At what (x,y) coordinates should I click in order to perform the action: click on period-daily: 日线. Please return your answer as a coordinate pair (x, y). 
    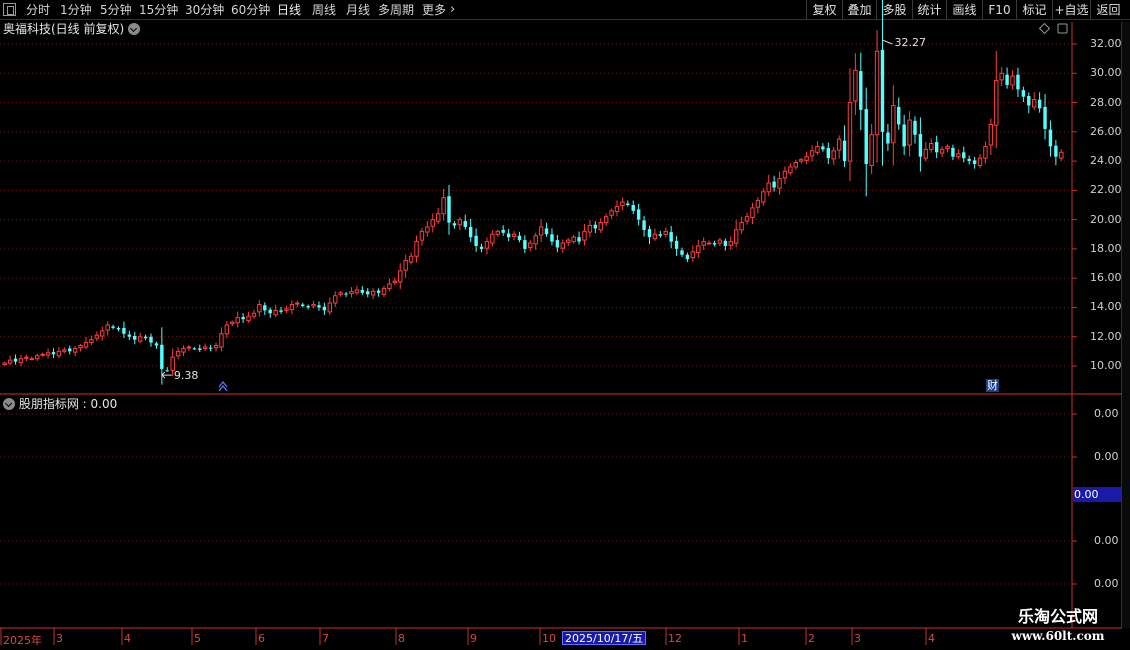
    Looking at the image, I should click on (289, 10).